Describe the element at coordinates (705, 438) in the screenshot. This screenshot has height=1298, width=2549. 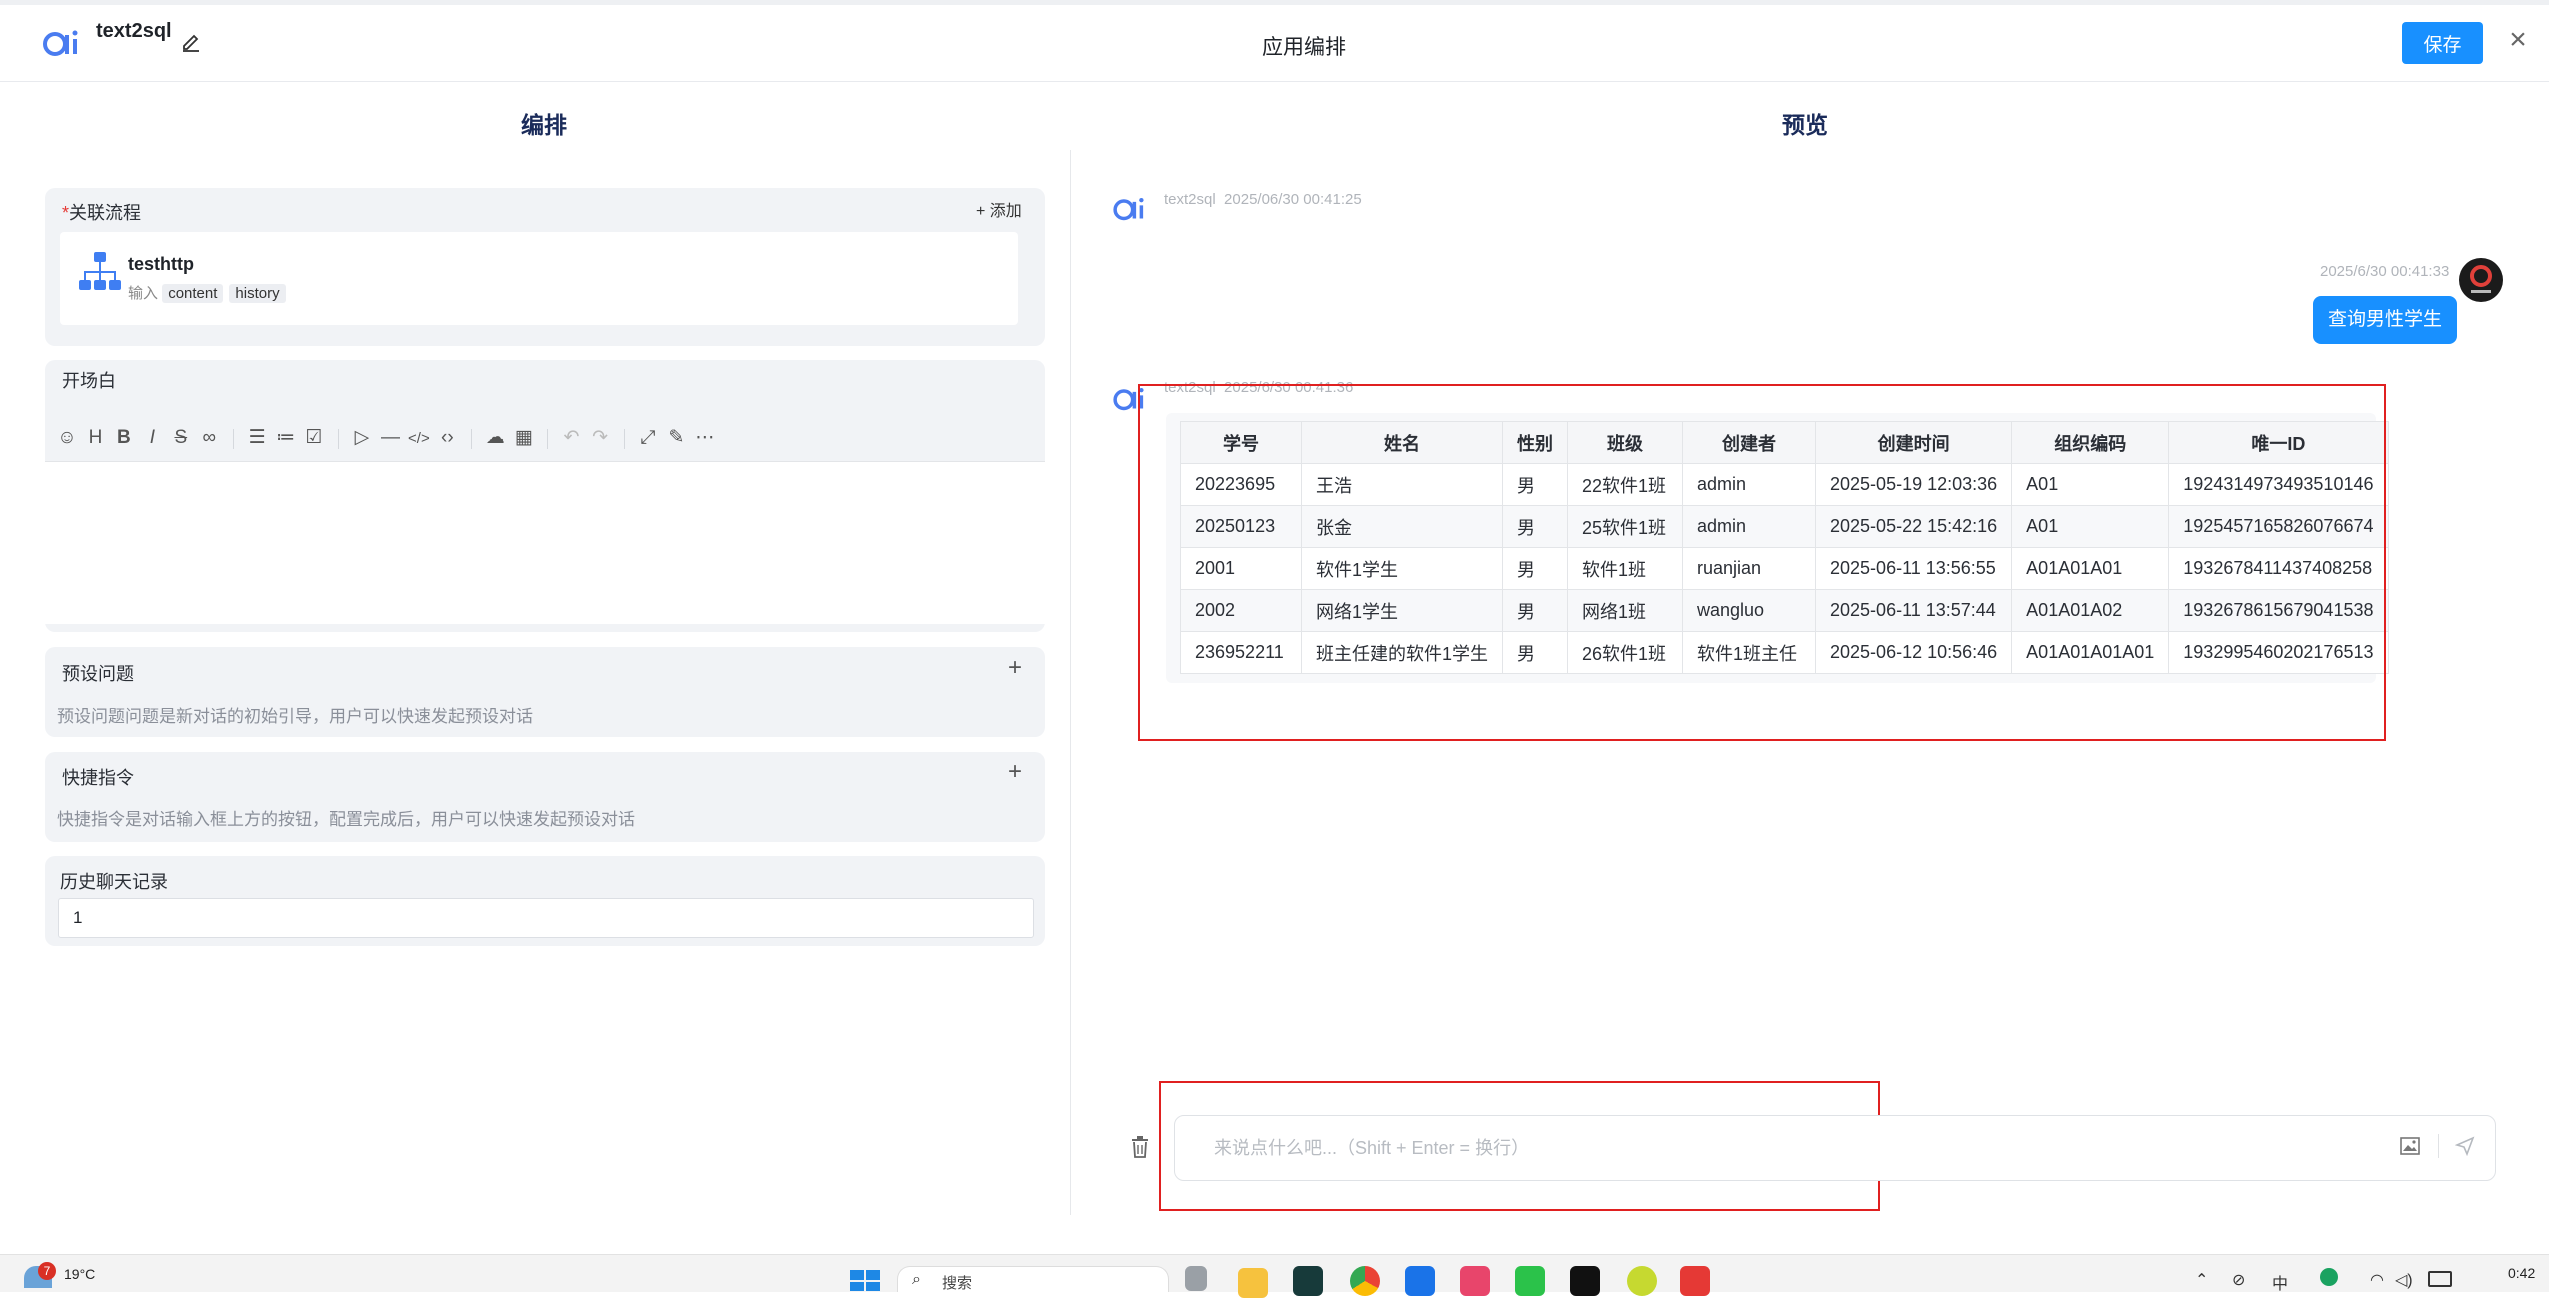
I see `more-icon: ⋯` at that location.